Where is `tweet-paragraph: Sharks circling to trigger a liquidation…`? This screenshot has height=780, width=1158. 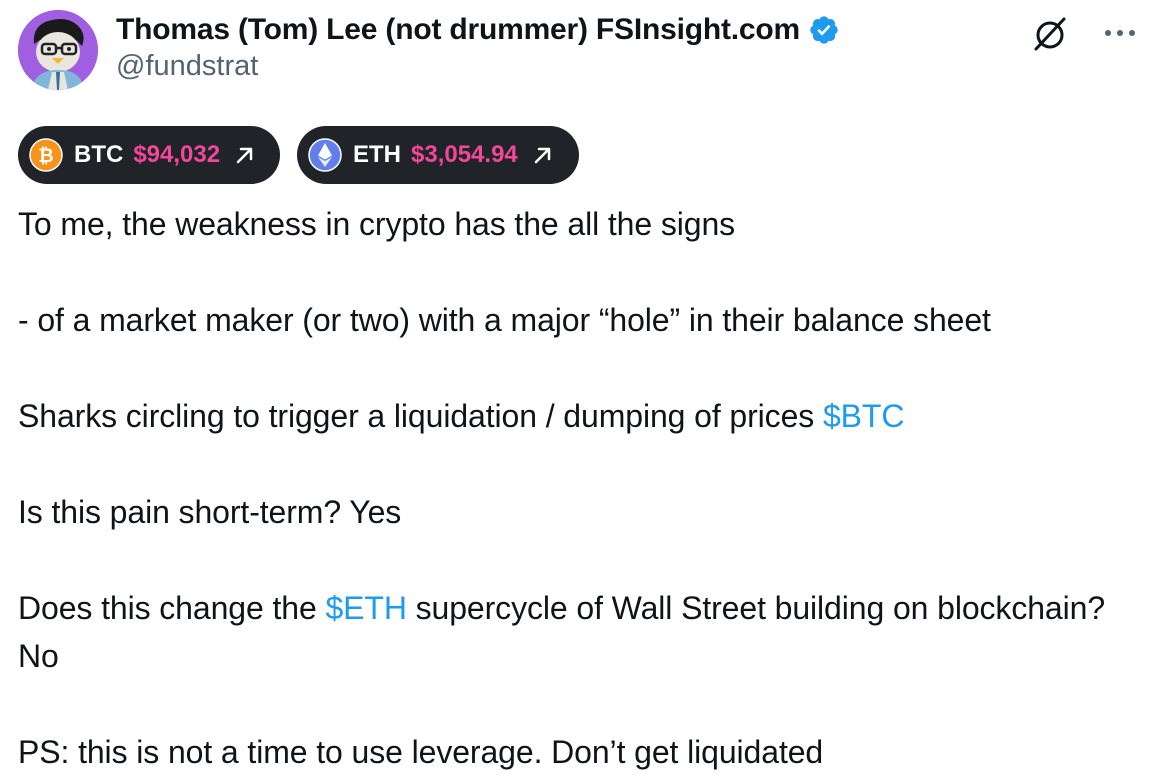 tweet-paragraph: Sharks circling to trigger a liquidation… is located at coordinates (578, 416).